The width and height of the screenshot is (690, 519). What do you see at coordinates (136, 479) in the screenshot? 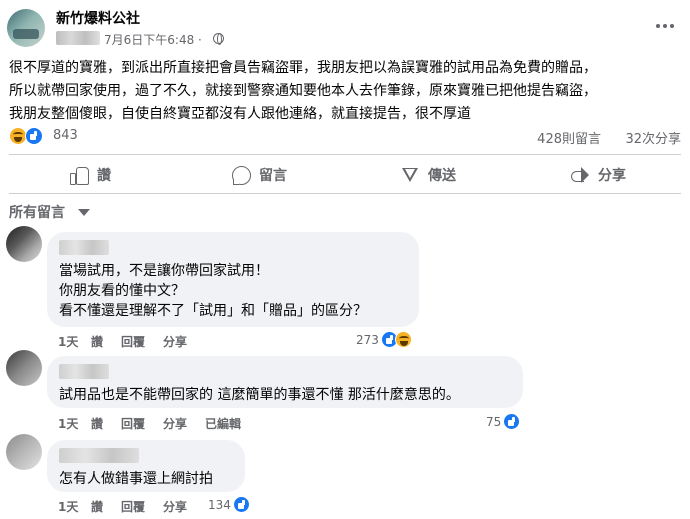
I see `comment-text-line: 怎有人做錯事還上網討拍` at bounding box center [136, 479].